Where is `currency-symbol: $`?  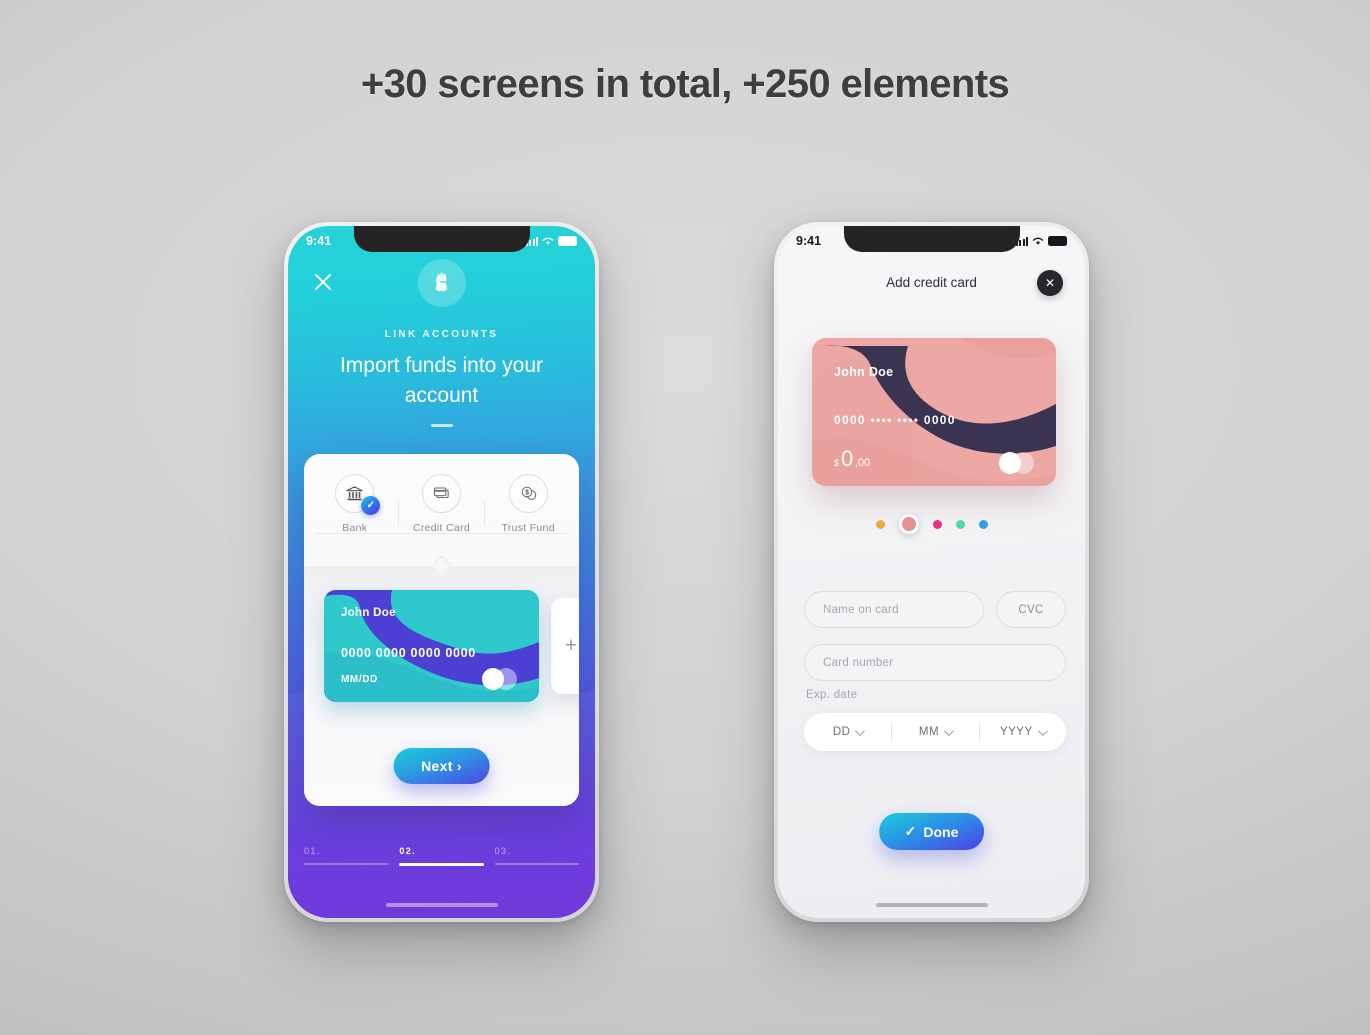 currency-symbol: $ is located at coordinates (837, 463).